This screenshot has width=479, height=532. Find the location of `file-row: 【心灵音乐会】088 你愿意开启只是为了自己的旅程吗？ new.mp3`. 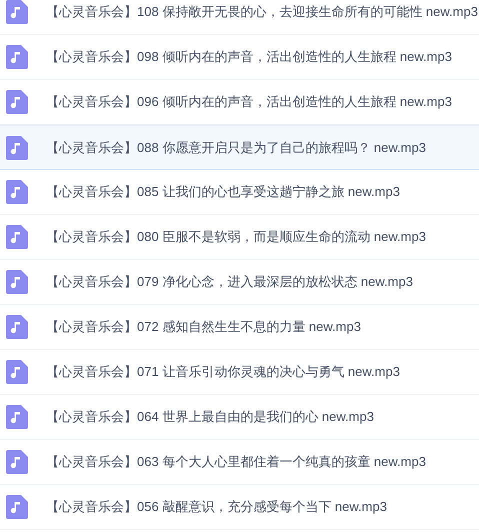

file-row: 【心灵音乐会】088 你愿意开启只是为了自己的旅程吗？ new.mp3 is located at coordinates (239, 147).